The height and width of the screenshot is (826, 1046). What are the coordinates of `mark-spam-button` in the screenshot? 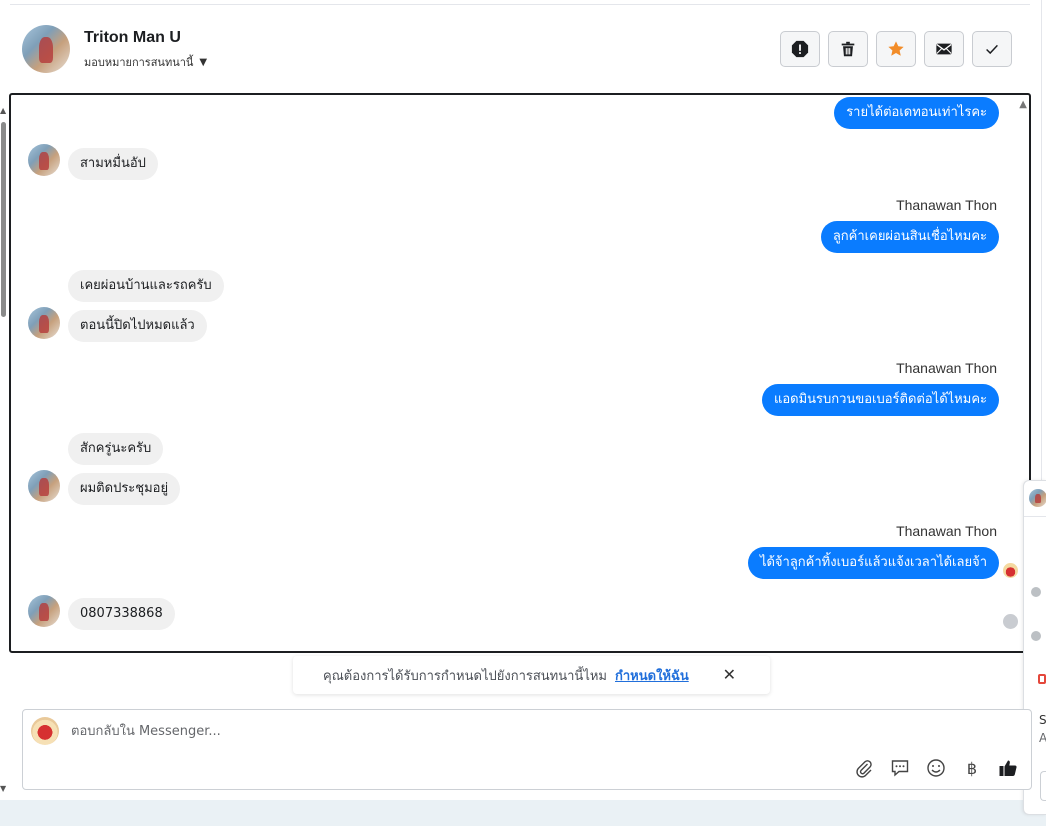 It's located at (800, 49).